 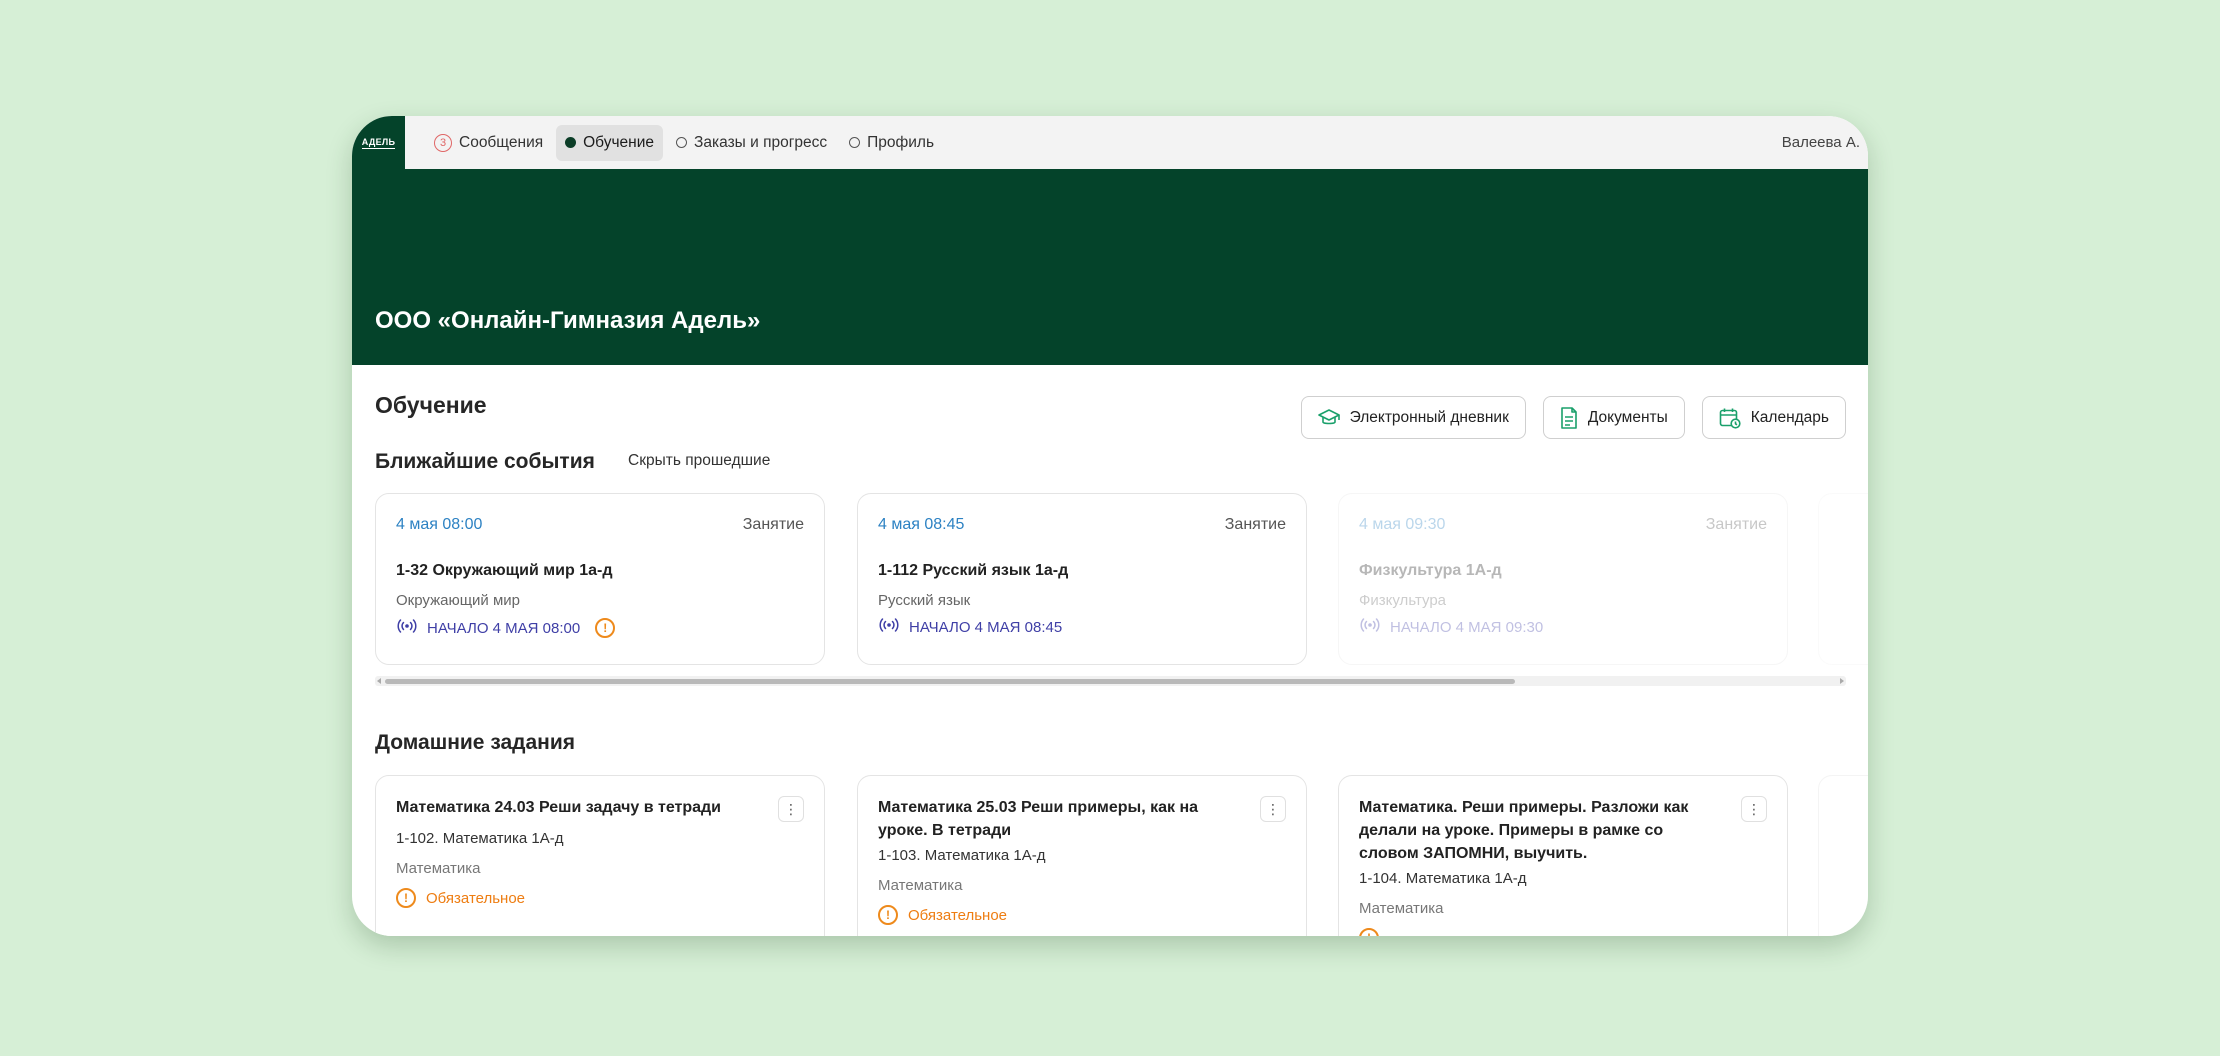 I want to click on events-scrollbar, so click(x=1110, y=681).